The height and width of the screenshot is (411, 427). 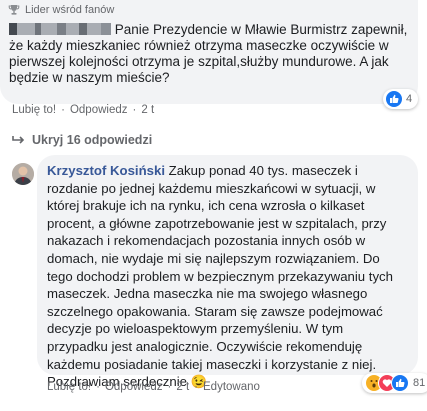 I want to click on reply-arrow-icon, so click(x=19, y=140).